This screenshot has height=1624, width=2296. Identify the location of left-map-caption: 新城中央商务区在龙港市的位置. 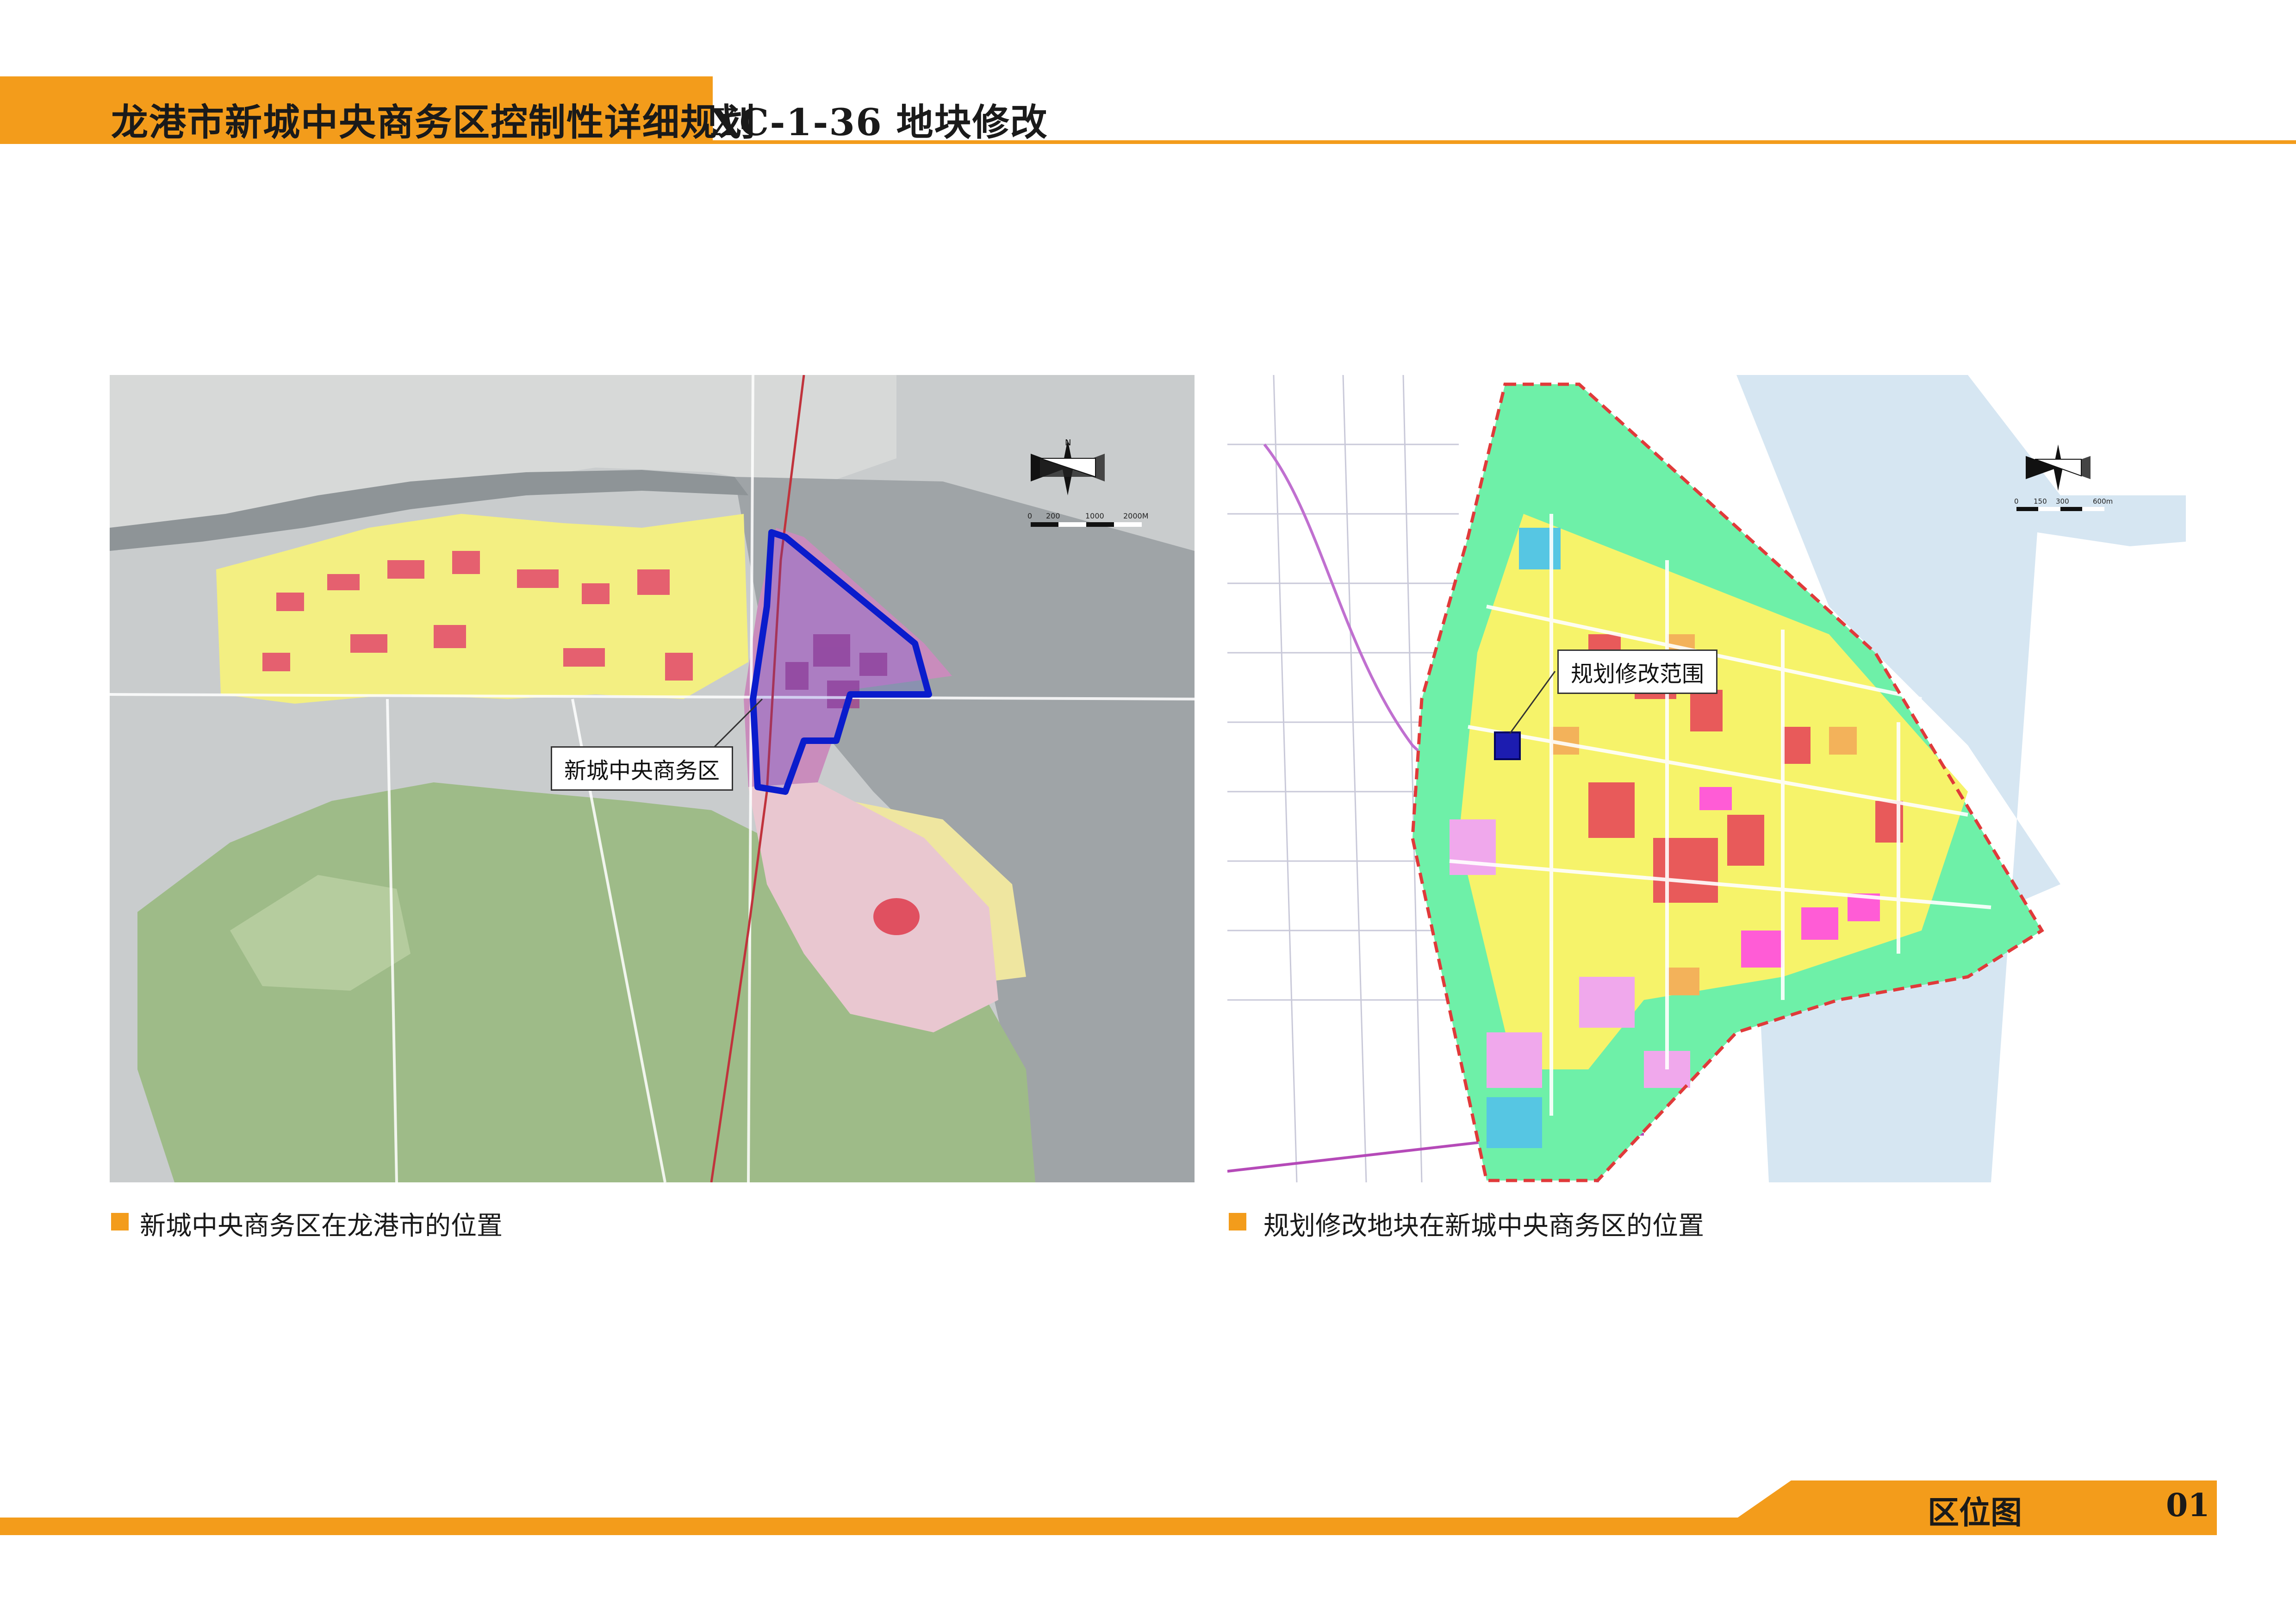
(321, 1226).